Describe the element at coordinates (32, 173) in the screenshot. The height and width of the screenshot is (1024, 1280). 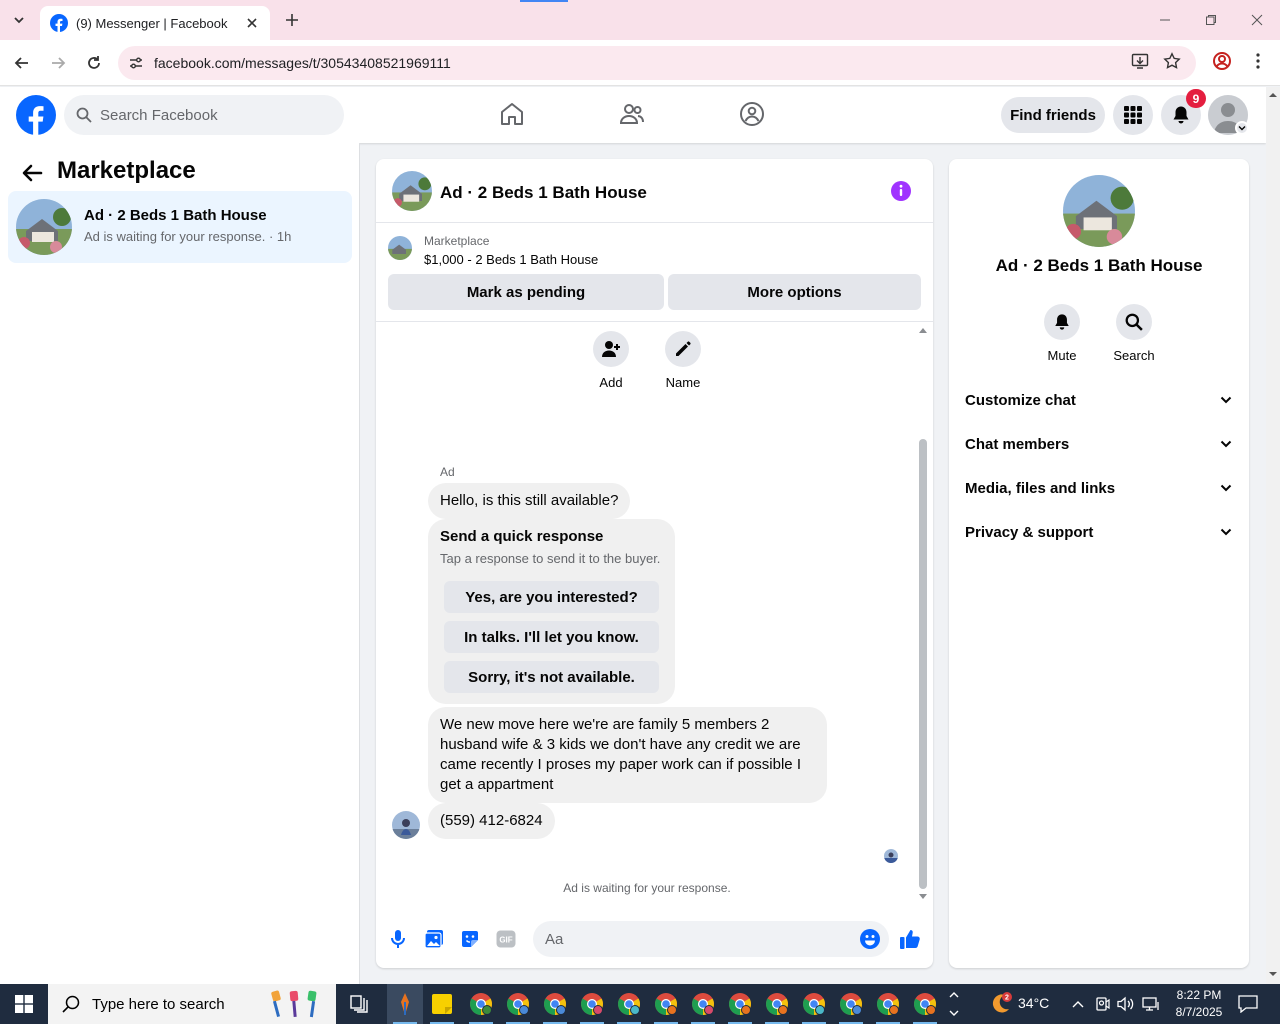
I see `back-arrow-icon` at that location.